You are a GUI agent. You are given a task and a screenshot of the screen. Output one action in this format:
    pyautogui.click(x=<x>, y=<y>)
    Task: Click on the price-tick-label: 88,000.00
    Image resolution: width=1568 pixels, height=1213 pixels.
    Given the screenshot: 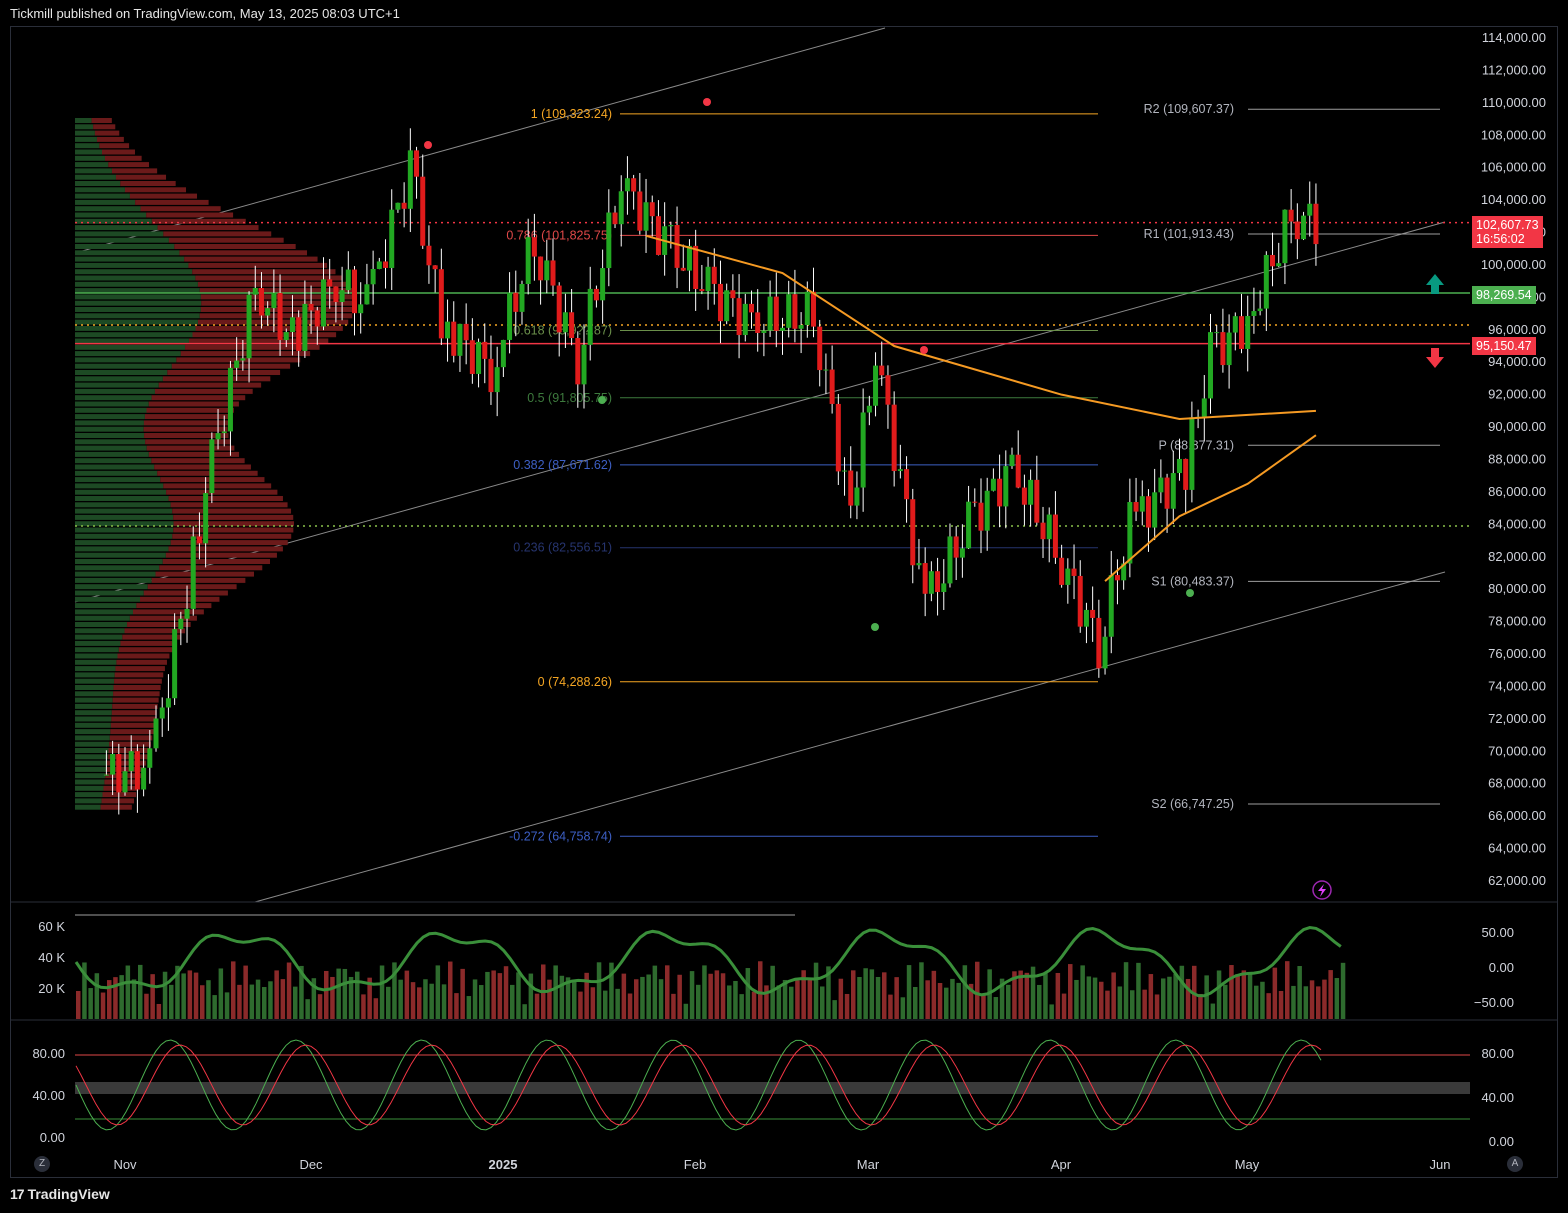 What is the action you would take?
    pyautogui.click(x=1517, y=459)
    